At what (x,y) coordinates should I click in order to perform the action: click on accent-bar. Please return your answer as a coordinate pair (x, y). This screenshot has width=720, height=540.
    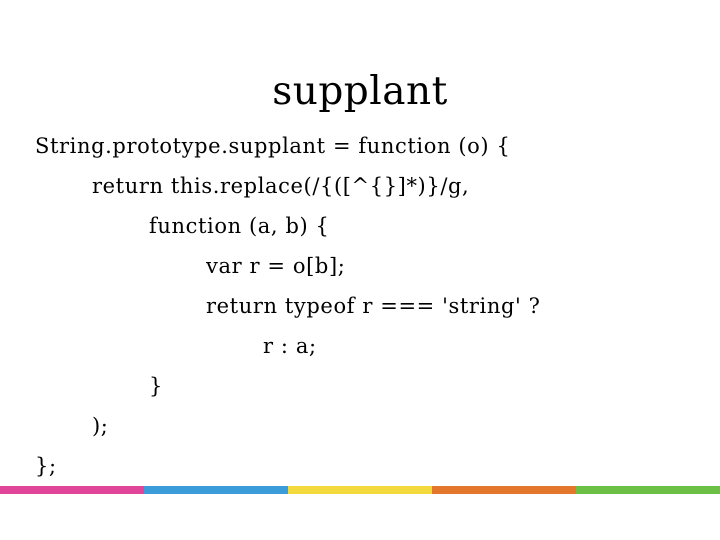
    Looking at the image, I should click on (360, 490).